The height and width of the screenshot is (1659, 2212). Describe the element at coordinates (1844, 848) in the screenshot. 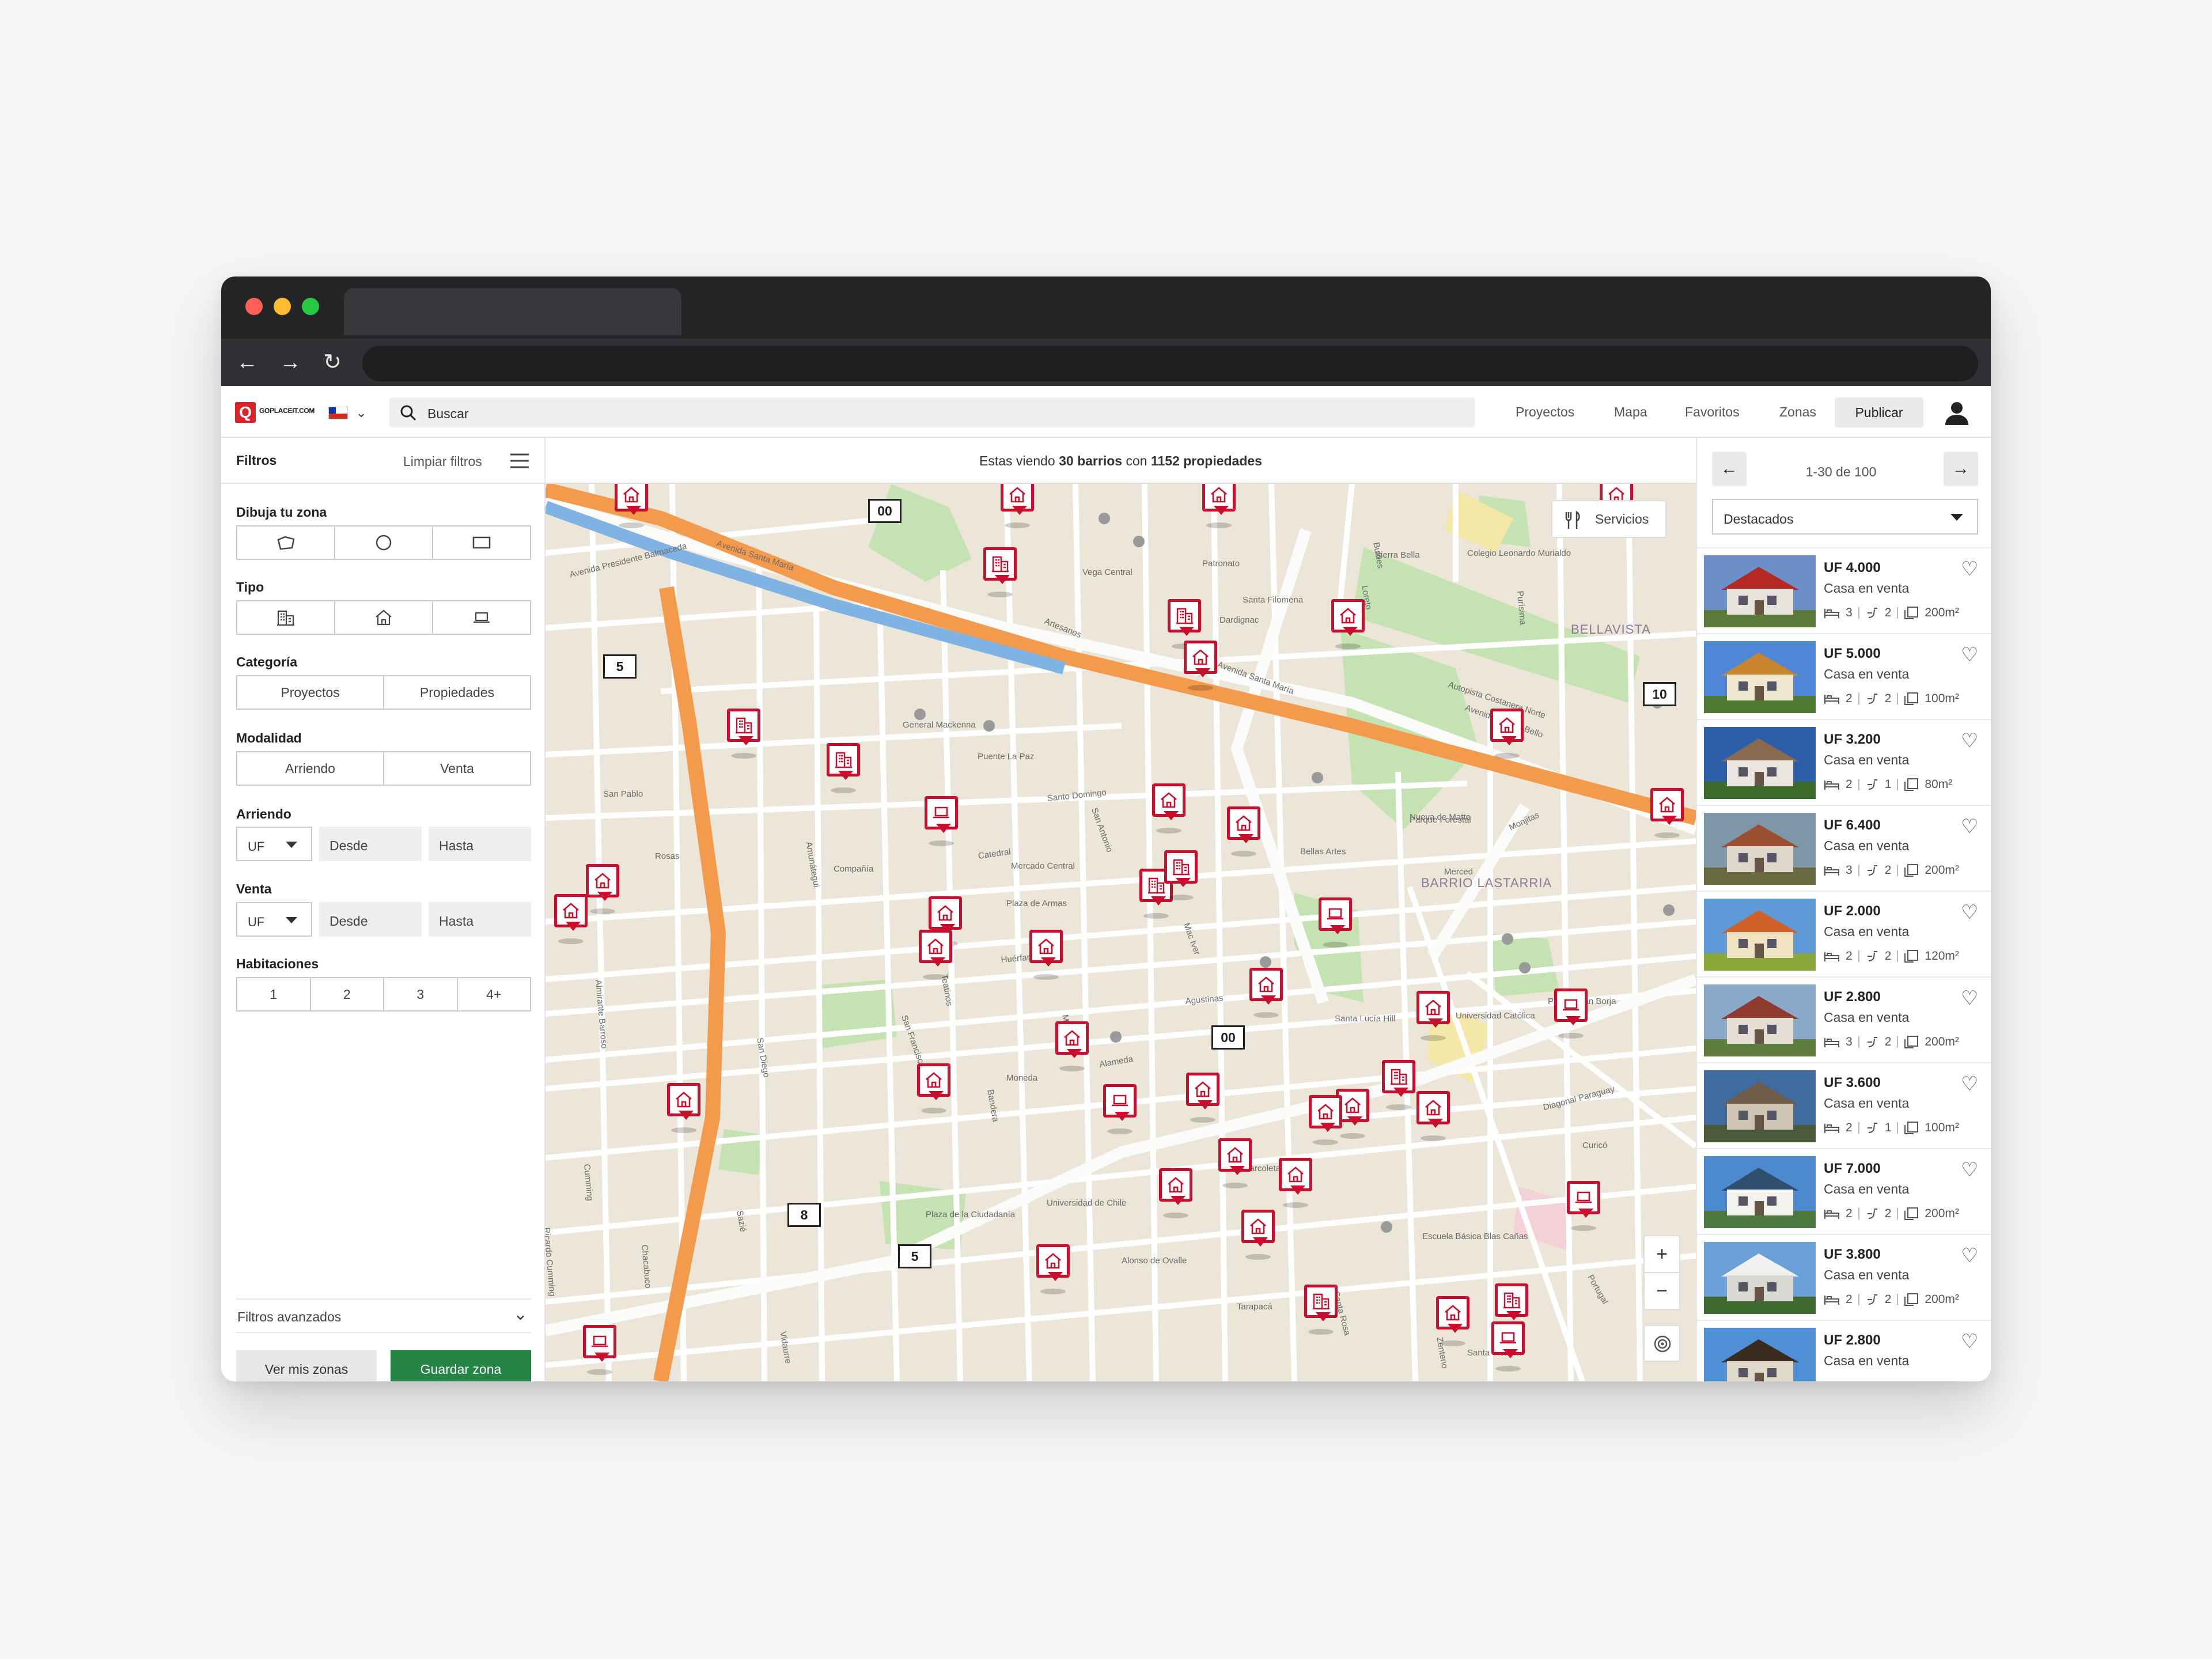

I see `result-card: UF 6.400 Casa en venta ♡ 3 2 200m²` at that location.